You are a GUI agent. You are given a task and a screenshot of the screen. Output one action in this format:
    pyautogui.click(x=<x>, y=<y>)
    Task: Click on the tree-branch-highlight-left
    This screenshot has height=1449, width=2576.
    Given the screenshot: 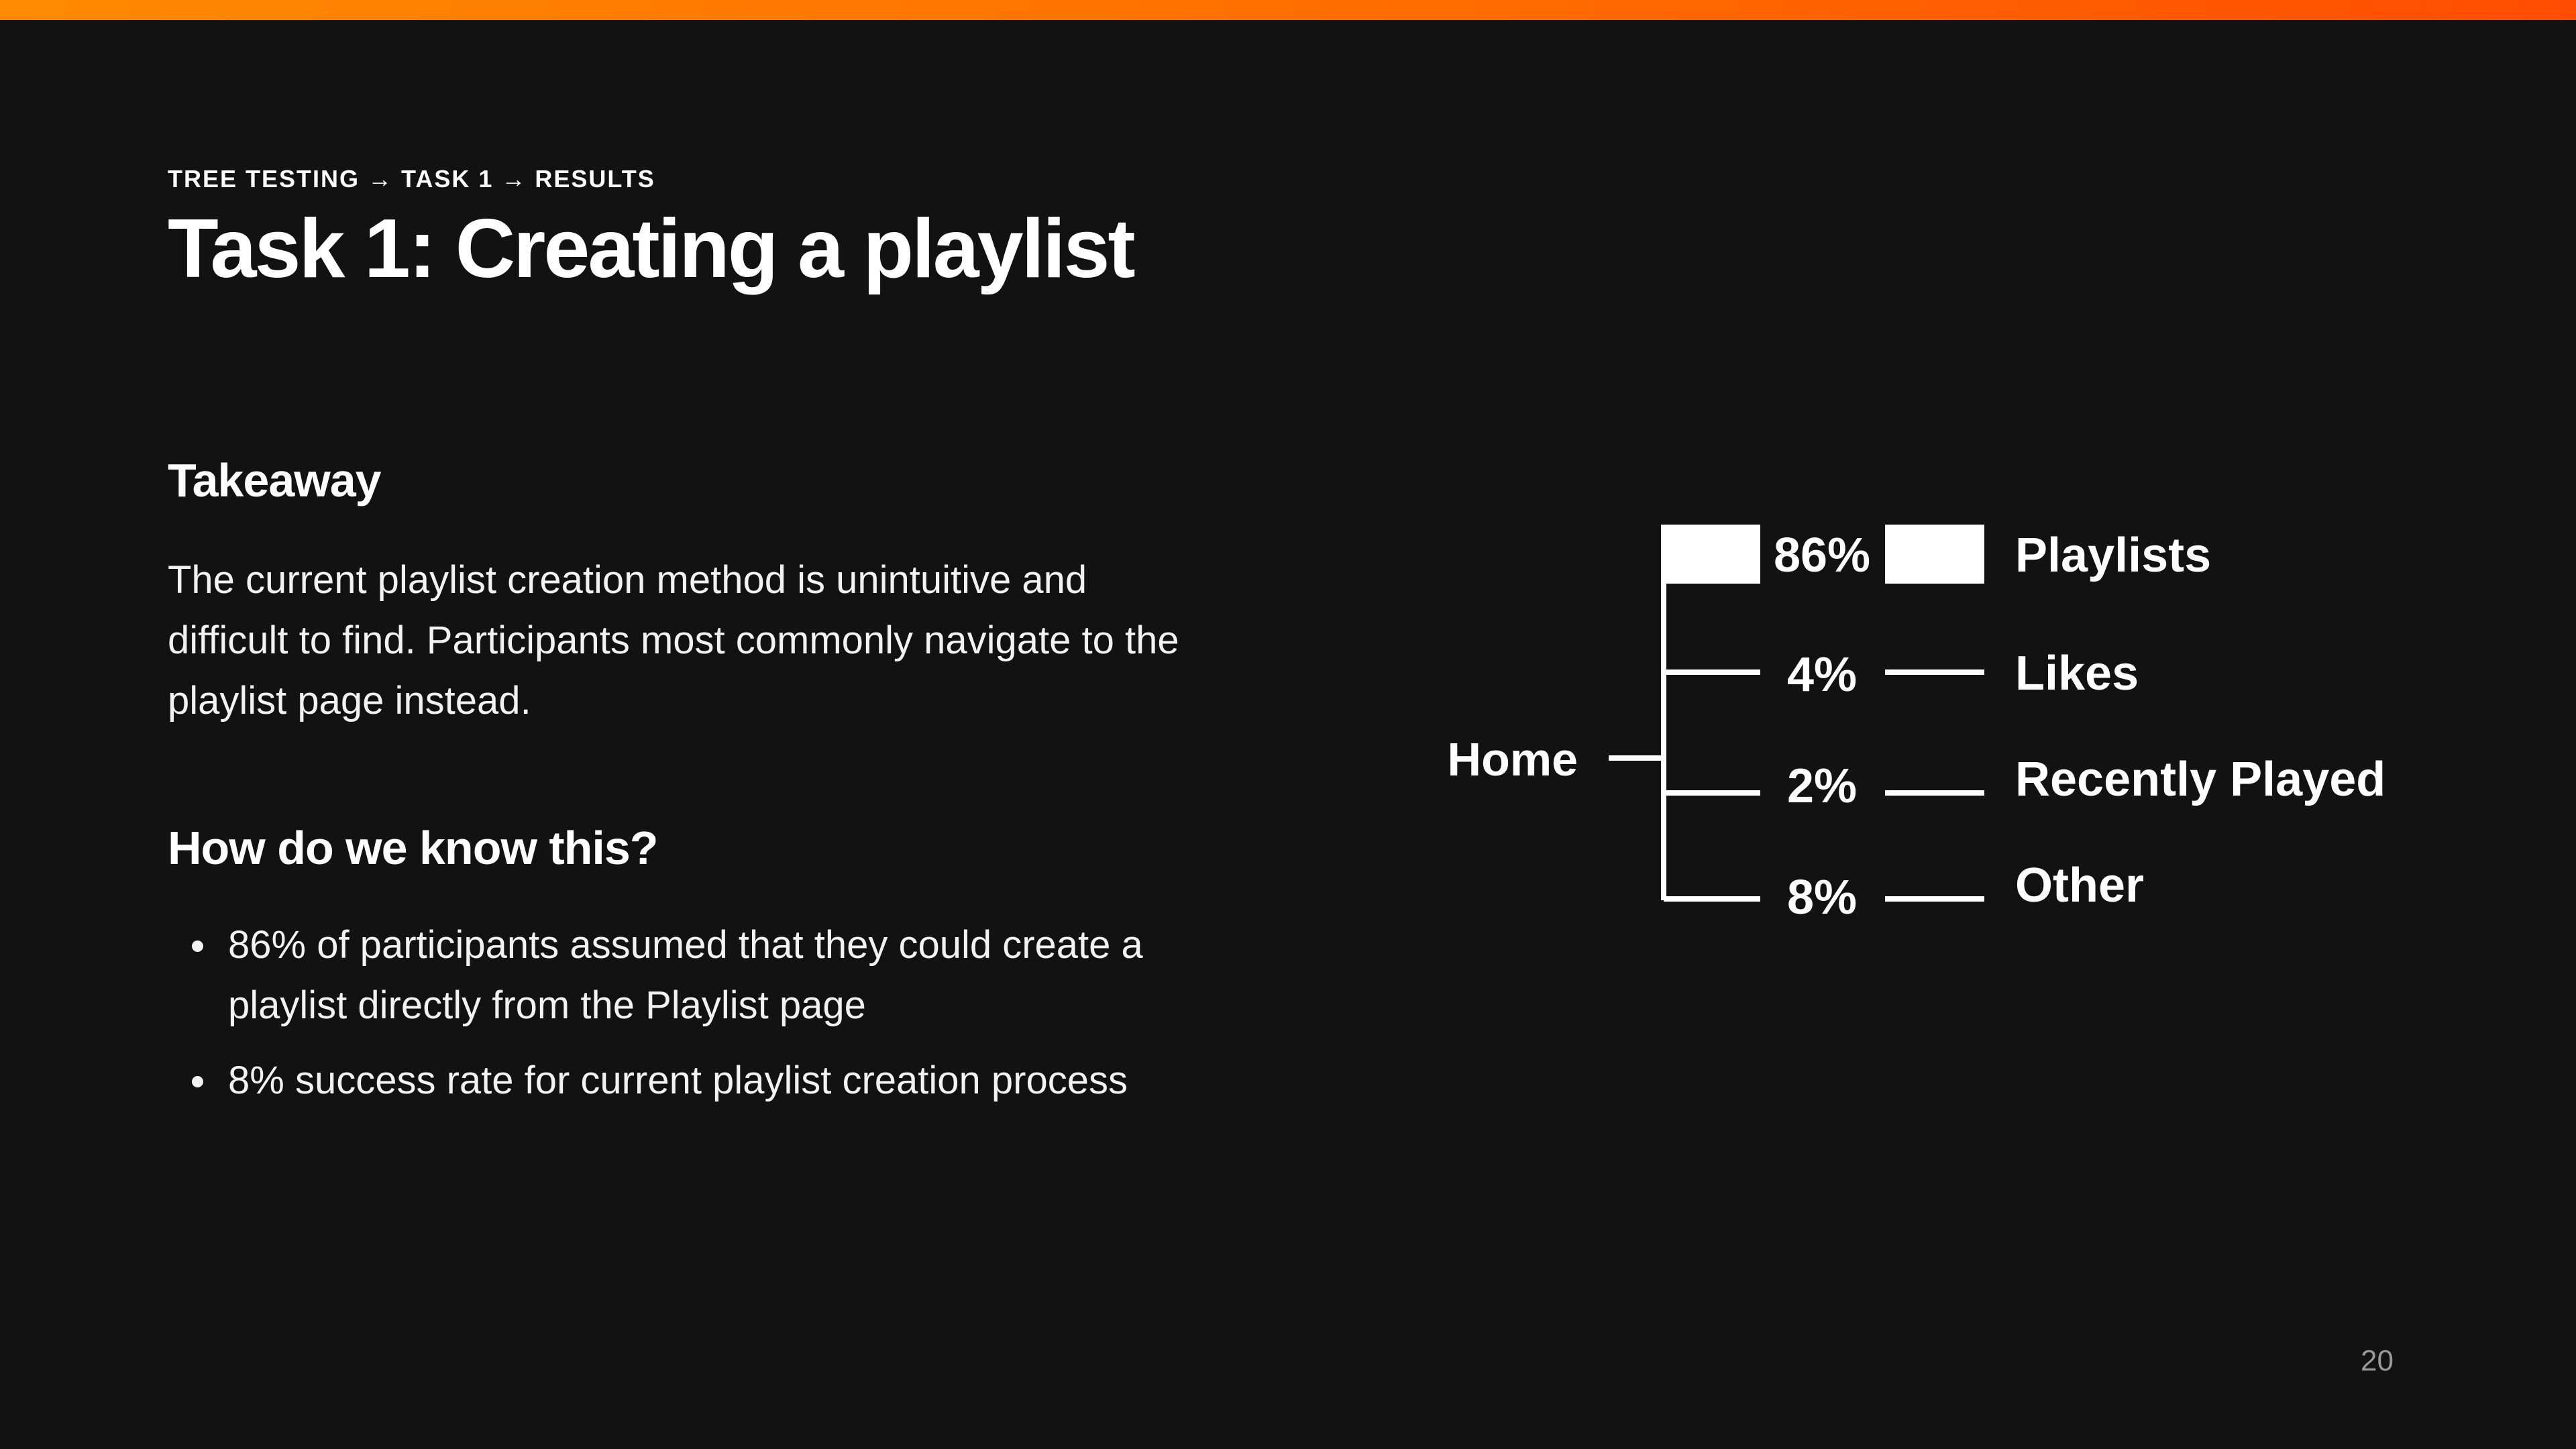 What is the action you would take?
    pyautogui.click(x=1710, y=554)
    